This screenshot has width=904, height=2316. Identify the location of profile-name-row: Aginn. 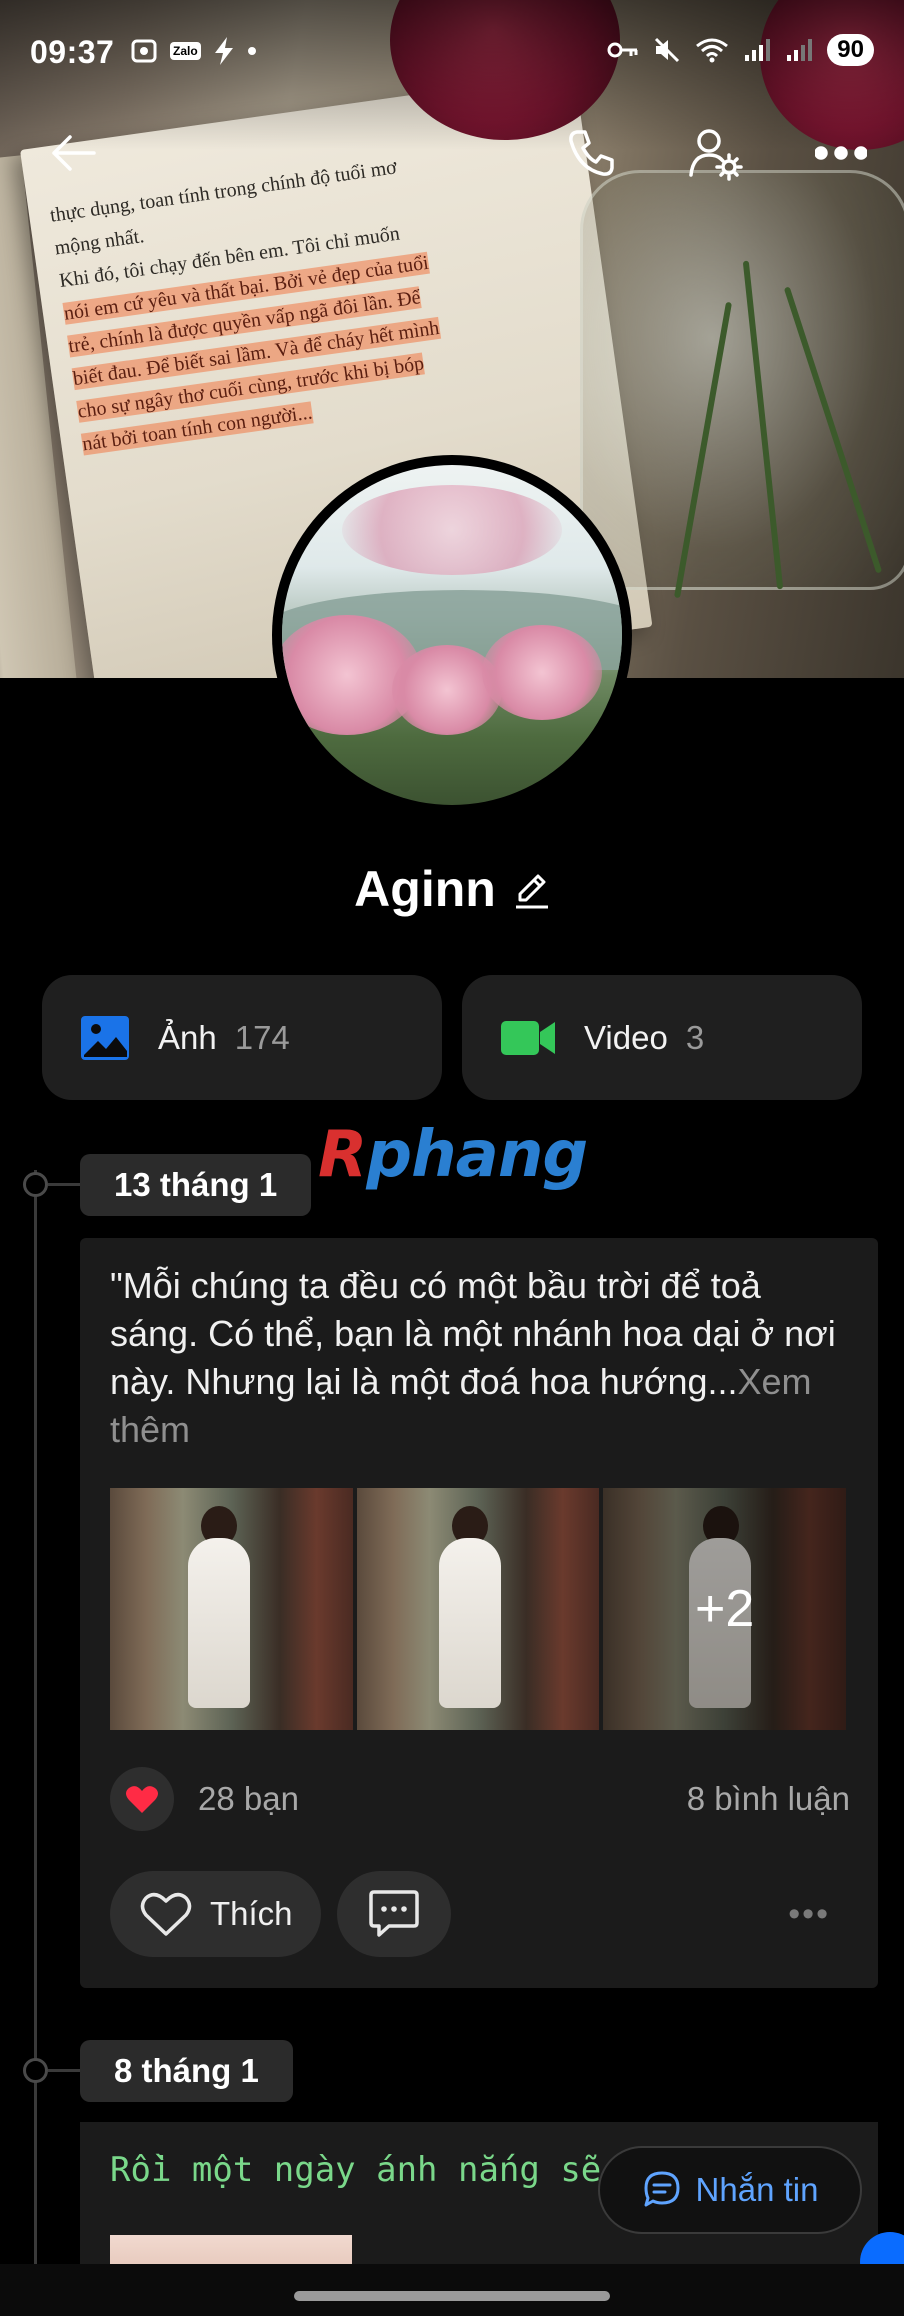
(452, 891).